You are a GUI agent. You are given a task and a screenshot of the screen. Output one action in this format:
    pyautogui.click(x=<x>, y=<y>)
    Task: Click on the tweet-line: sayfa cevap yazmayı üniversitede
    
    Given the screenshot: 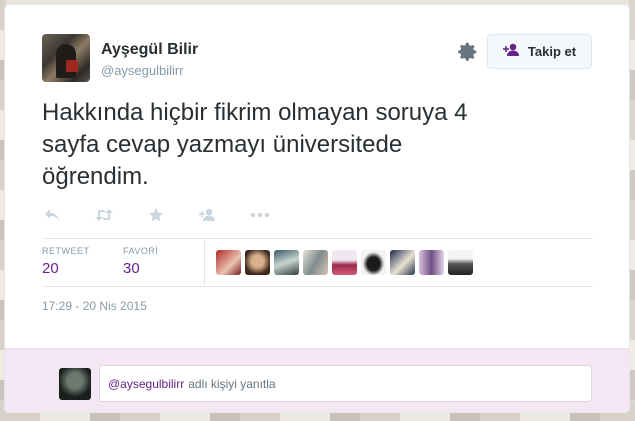 What is the action you would take?
    pyautogui.click(x=222, y=144)
    